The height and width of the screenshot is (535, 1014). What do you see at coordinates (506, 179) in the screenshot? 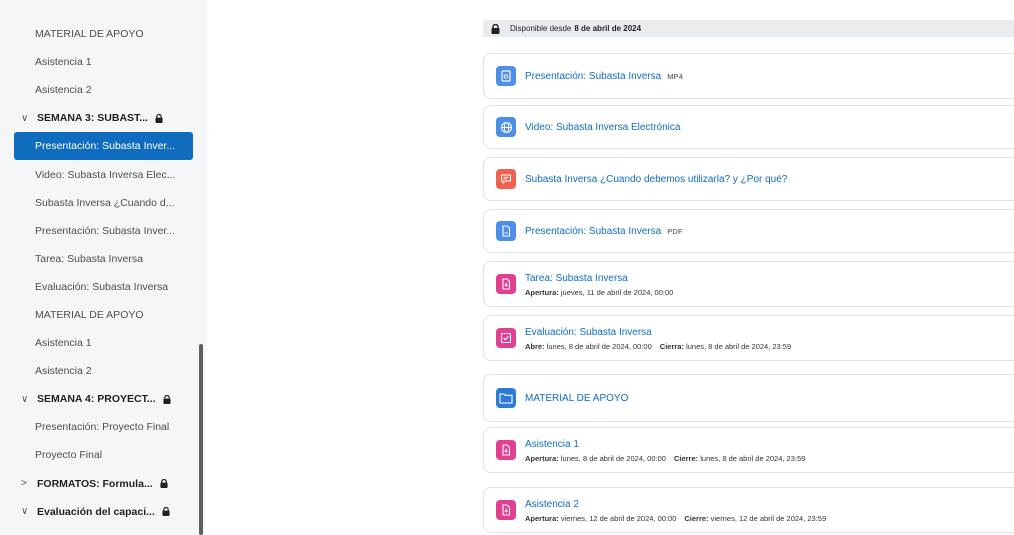
I see `forum-icon` at bounding box center [506, 179].